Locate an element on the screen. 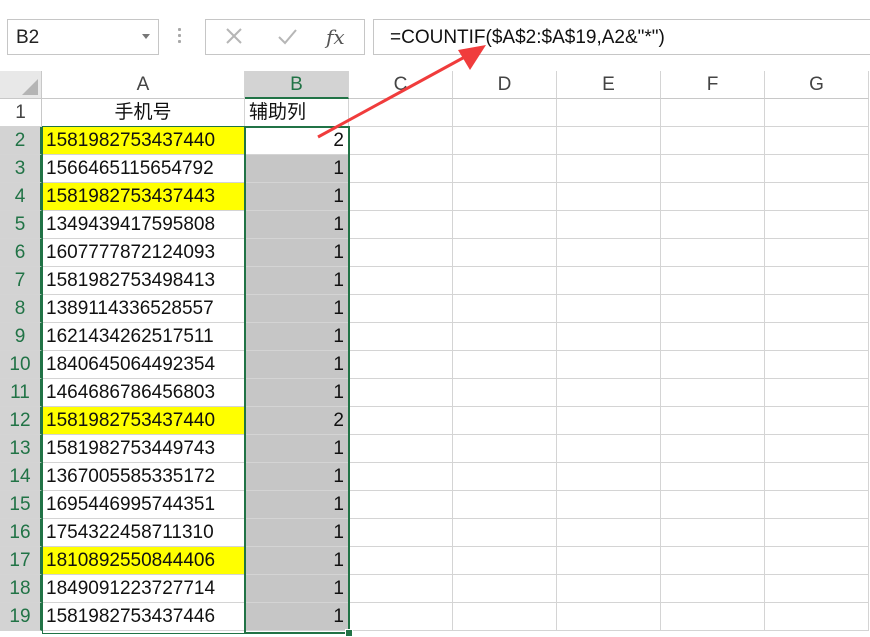 The height and width of the screenshot is (637, 870). cell-g2 is located at coordinates (817, 141).